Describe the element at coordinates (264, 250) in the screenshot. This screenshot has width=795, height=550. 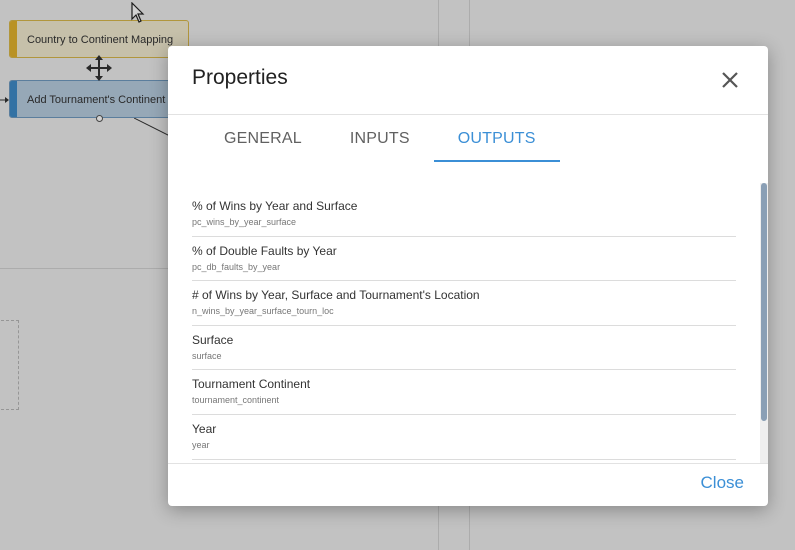
I see `output-label: % of Double Faults by Year` at that location.